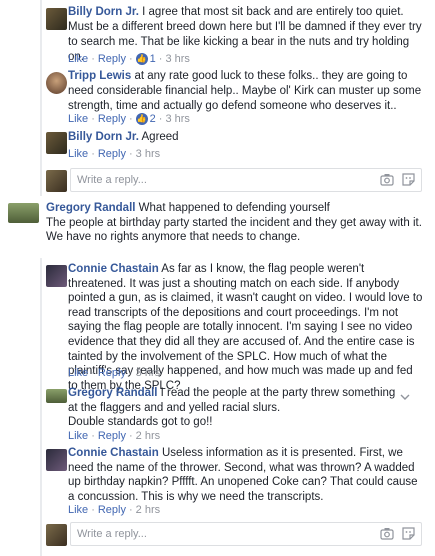 This screenshot has height=556, width=435. What do you see at coordinates (129, 119) in the screenshot?
I see `reply-actions: Like · Reply · 👍 2 · 3 hrs` at bounding box center [129, 119].